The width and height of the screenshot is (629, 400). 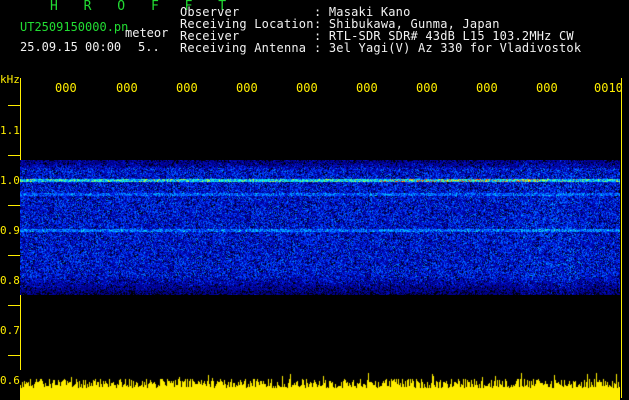 I want to click on freq-tick: 1.0, so click(x=10, y=180).